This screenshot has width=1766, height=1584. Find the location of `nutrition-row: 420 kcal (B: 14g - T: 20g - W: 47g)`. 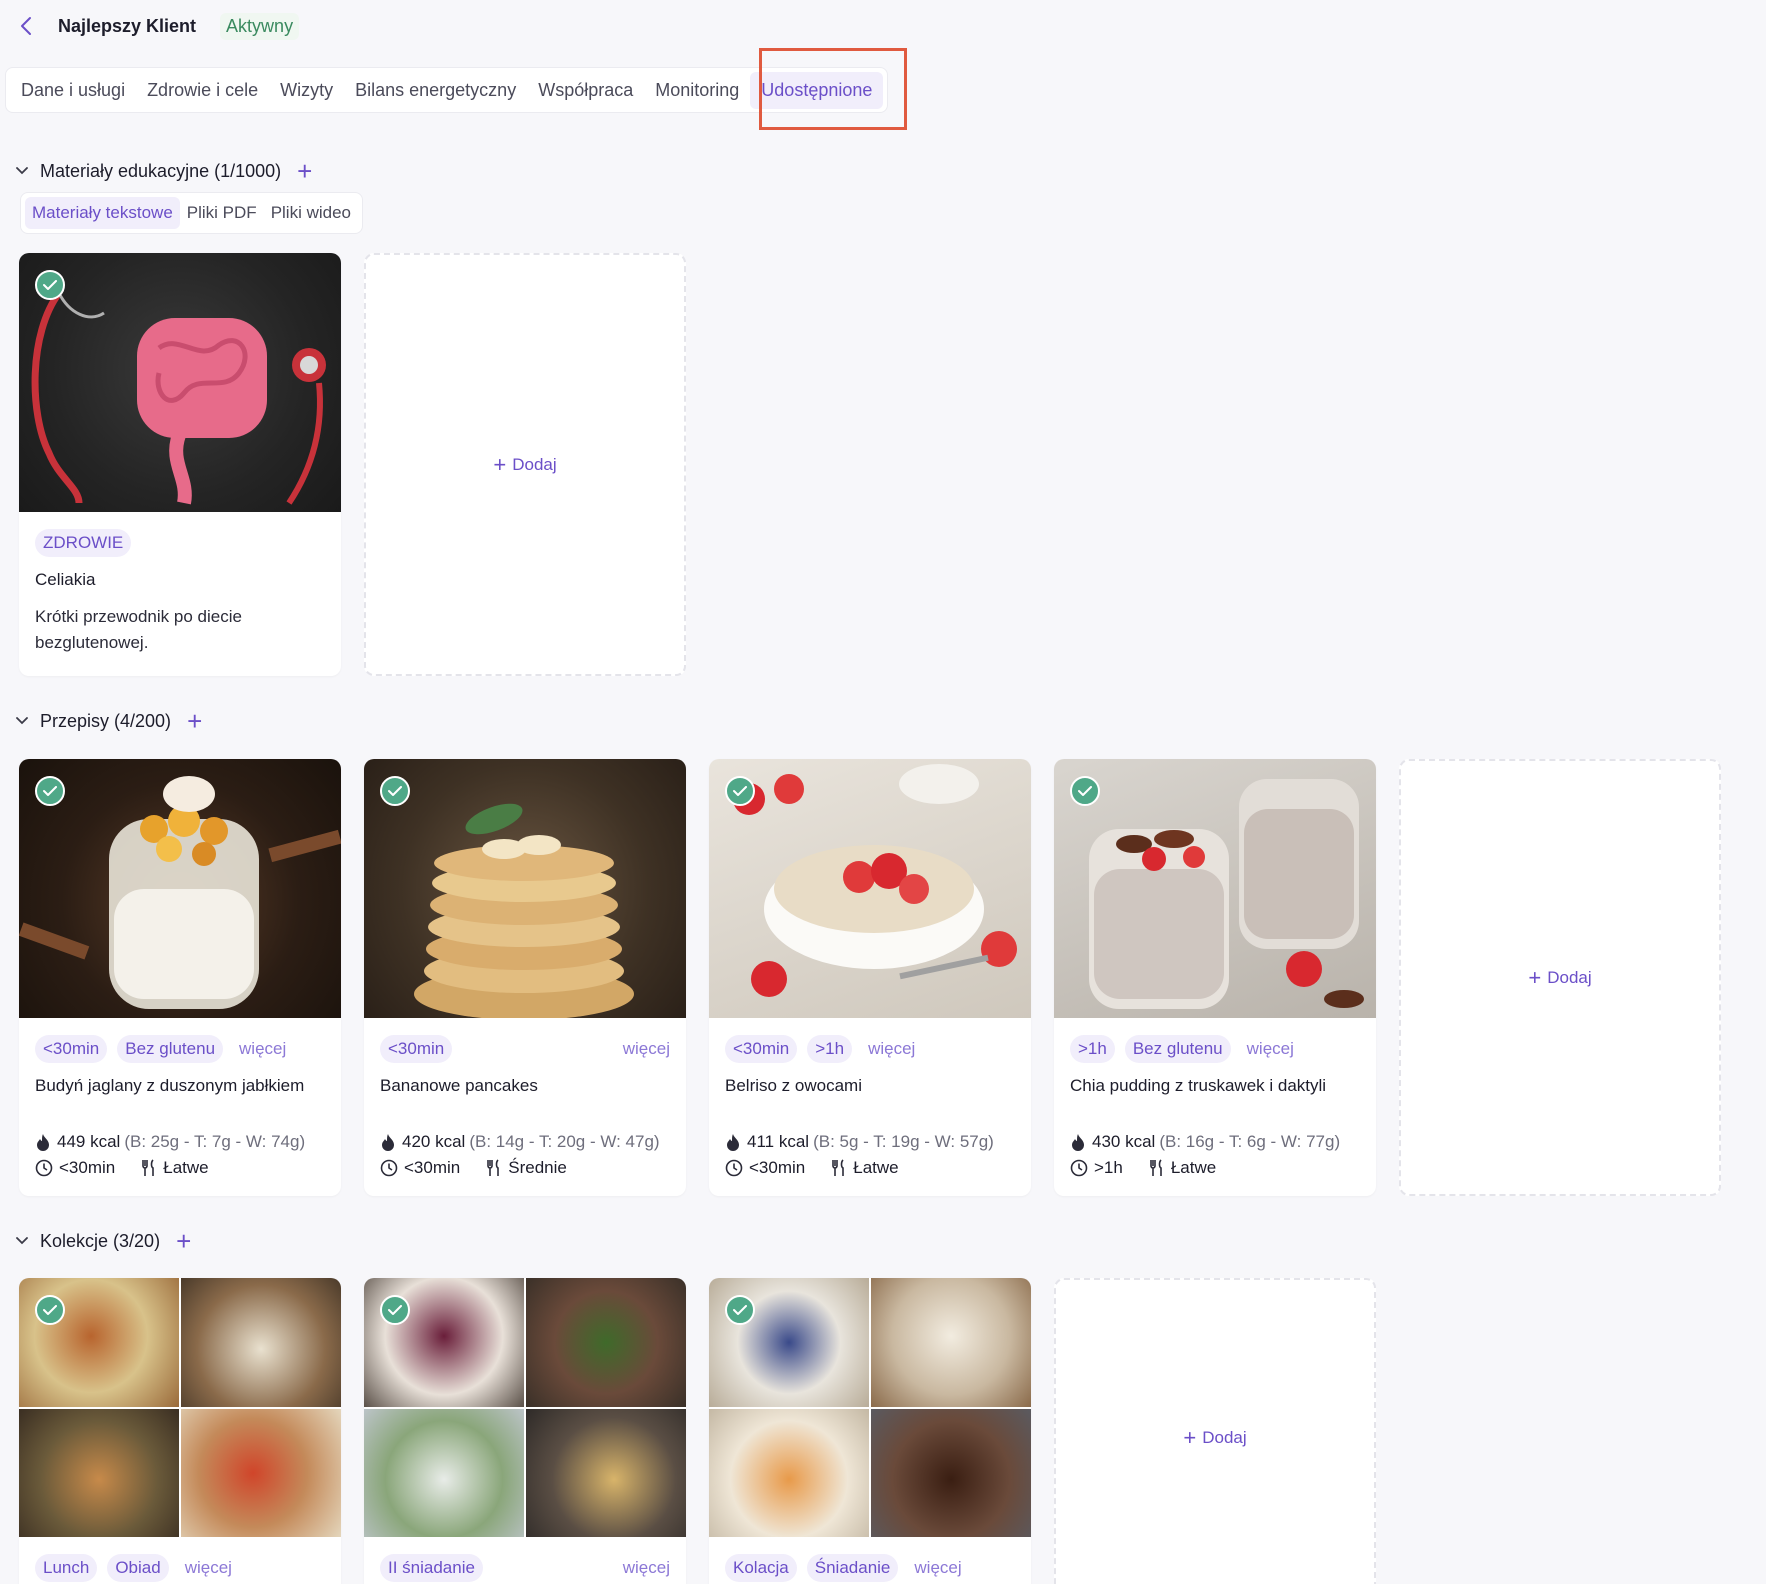

nutrition-row: 420 kcal (B: 14g - T: 20g - W: 47g) is located at coordinates (525, 1142).